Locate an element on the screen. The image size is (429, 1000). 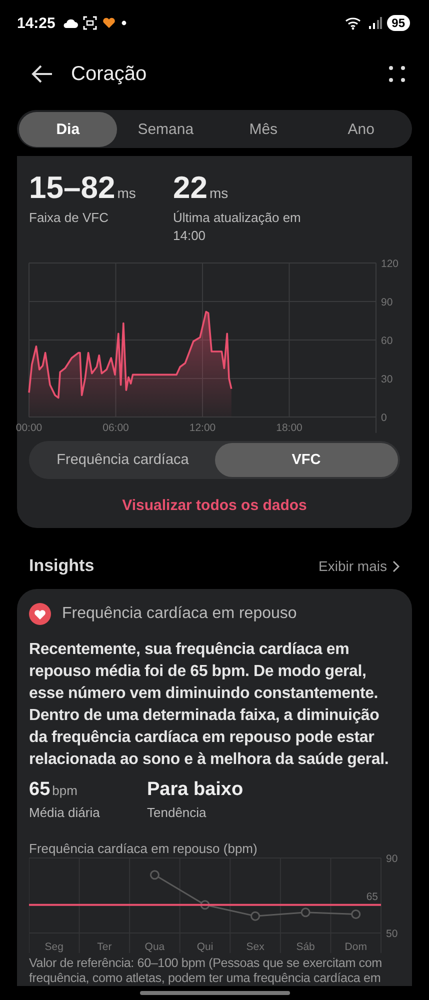
y-axis-label: 0 is located at coordinates (384, 418).